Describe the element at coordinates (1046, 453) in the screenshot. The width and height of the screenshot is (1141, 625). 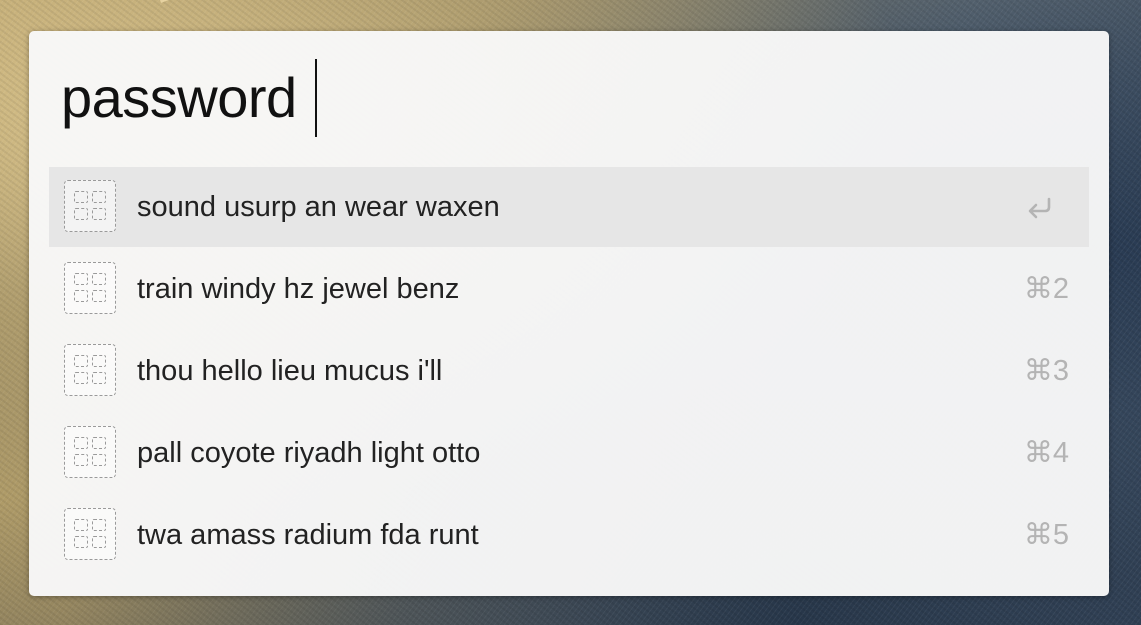
I see `keyboard-shortcut: ⌘4` at that location.